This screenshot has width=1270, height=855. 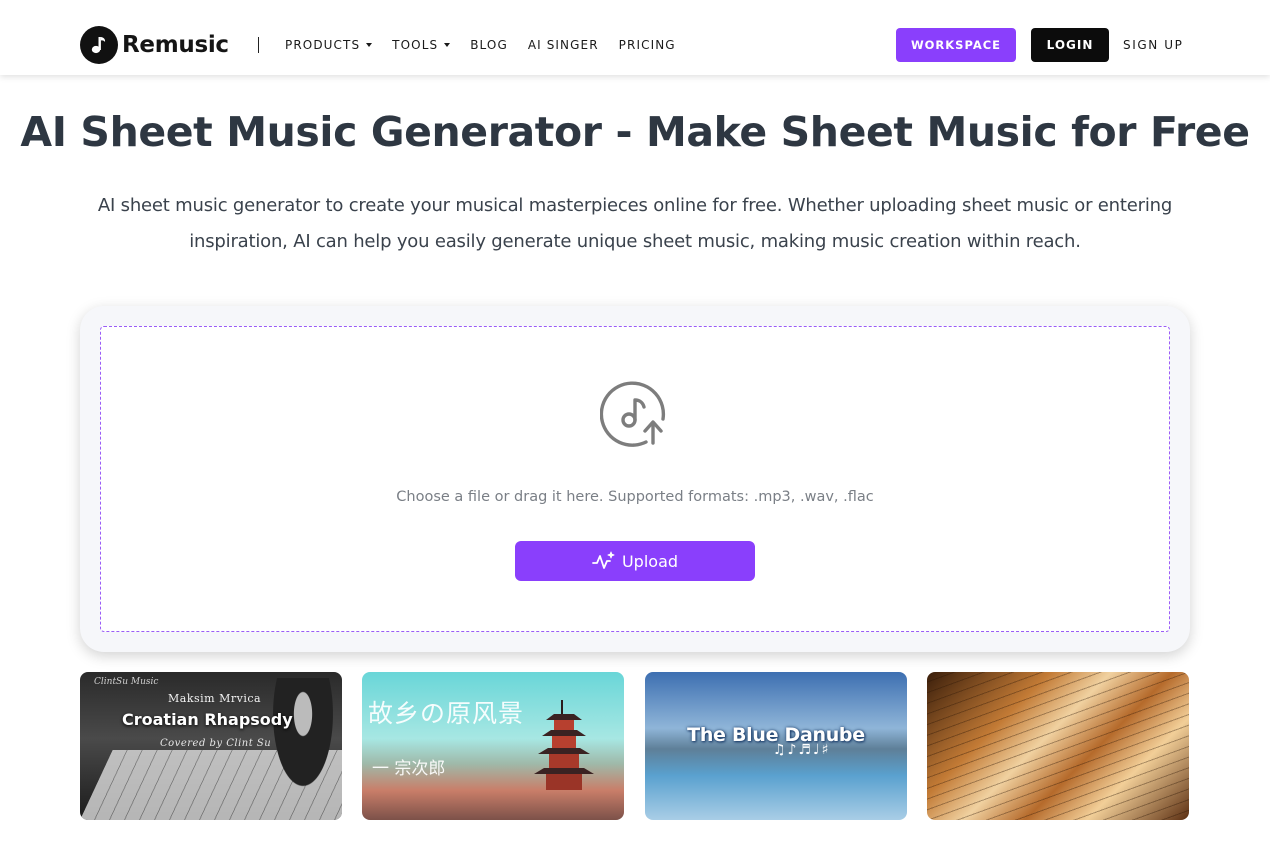 What do you see at coordinates (1153, 45) in the screenshot?
I see `signup-link: SIGN UP` at bounding box center [1153, 45].